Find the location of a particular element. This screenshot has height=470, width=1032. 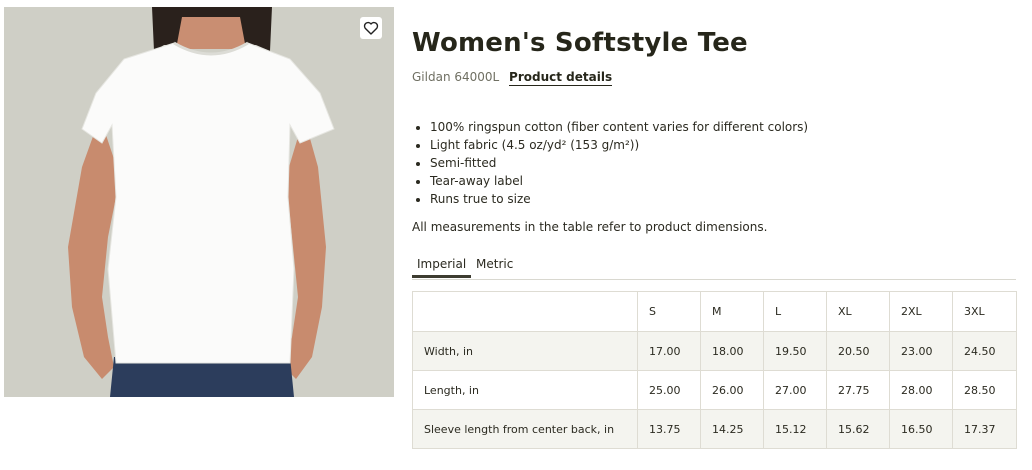

feature-item: Light fabric (4.5 oz/yd² (153 g/m²)) is located at coordinates (619, 145).